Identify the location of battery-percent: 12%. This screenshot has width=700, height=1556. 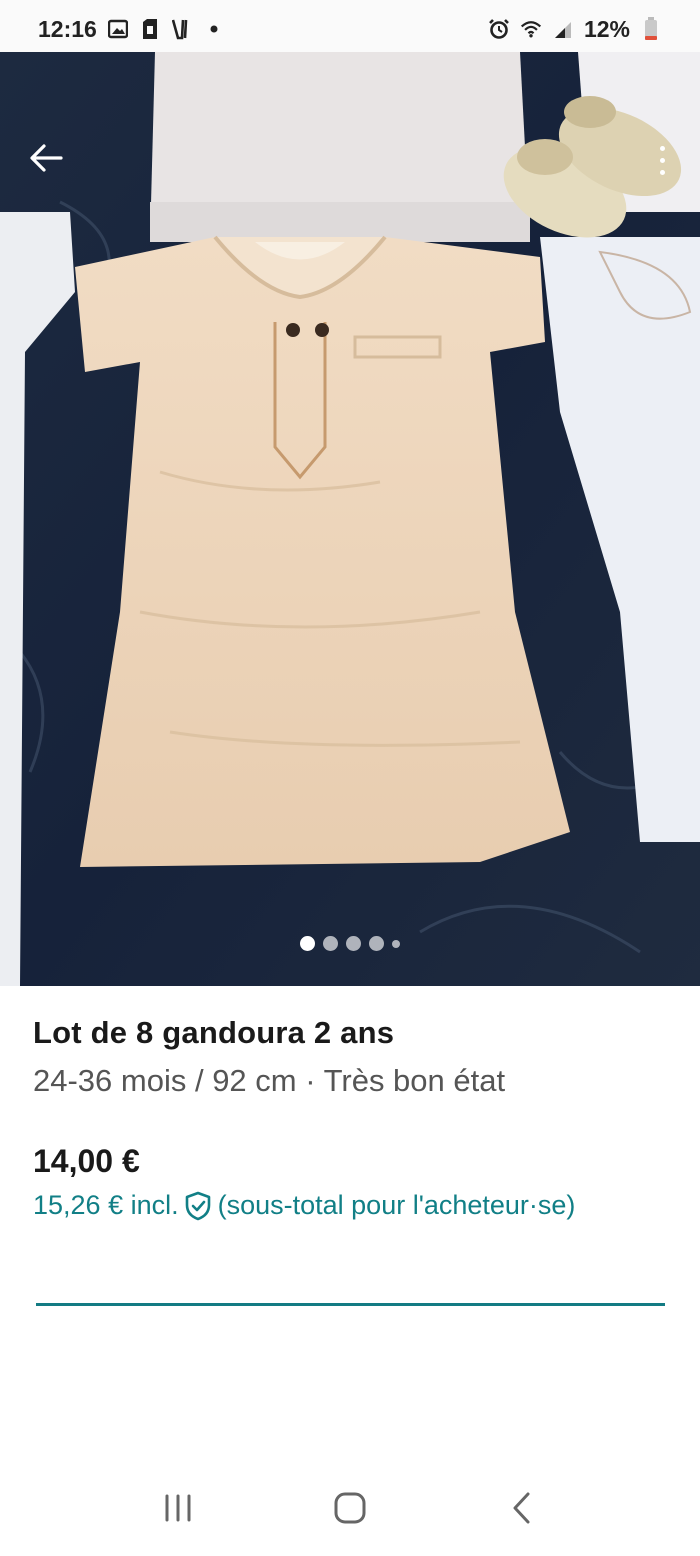
(606, 28).